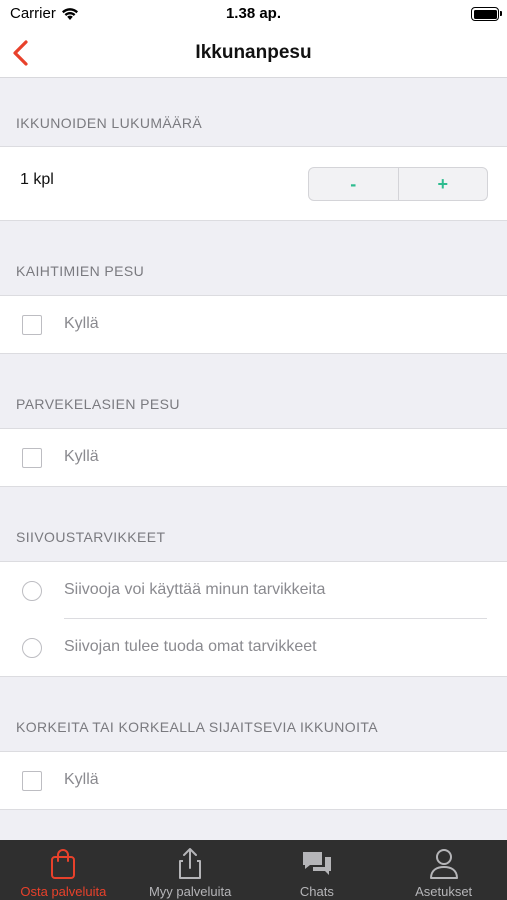 This screenshot has height=900, width=507. I want to click on supplies-option-row: Siivojan tulee tuoda omat tarvikkeet, so click(253, 647).